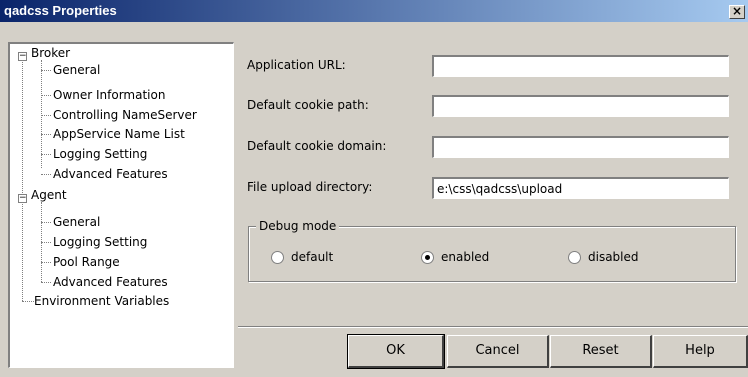 This screenshot has width=748, height=377. Describe the element at coordinates (110, 282) in the screenshot. I see `tree-node-agent-advanced-features: Advanced Features` at that location.